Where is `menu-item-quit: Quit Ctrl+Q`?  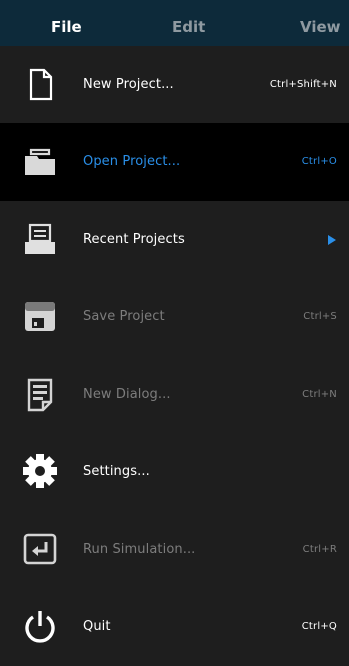
menu-item-quit: Quit Ctrl+Q is located at coordinates (174, 627).